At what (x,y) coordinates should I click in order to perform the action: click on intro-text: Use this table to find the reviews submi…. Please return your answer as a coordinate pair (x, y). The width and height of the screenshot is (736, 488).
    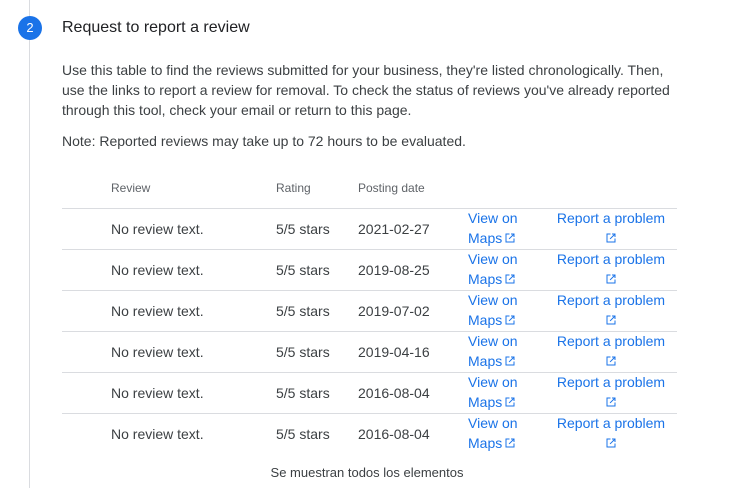
    Looking at the image, I should click on (366, 90).